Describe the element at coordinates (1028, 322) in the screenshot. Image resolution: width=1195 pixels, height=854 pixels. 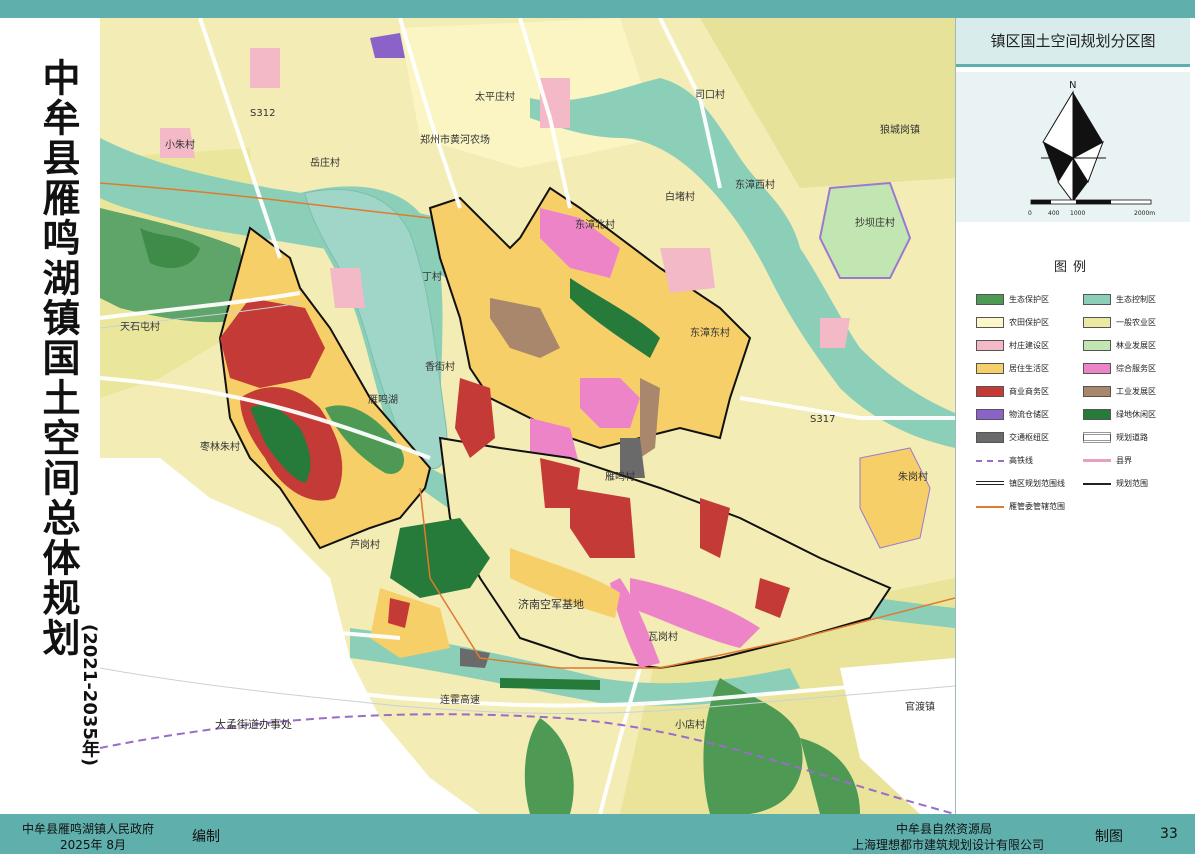
I see `legend-item: 农田保护区` at that location.